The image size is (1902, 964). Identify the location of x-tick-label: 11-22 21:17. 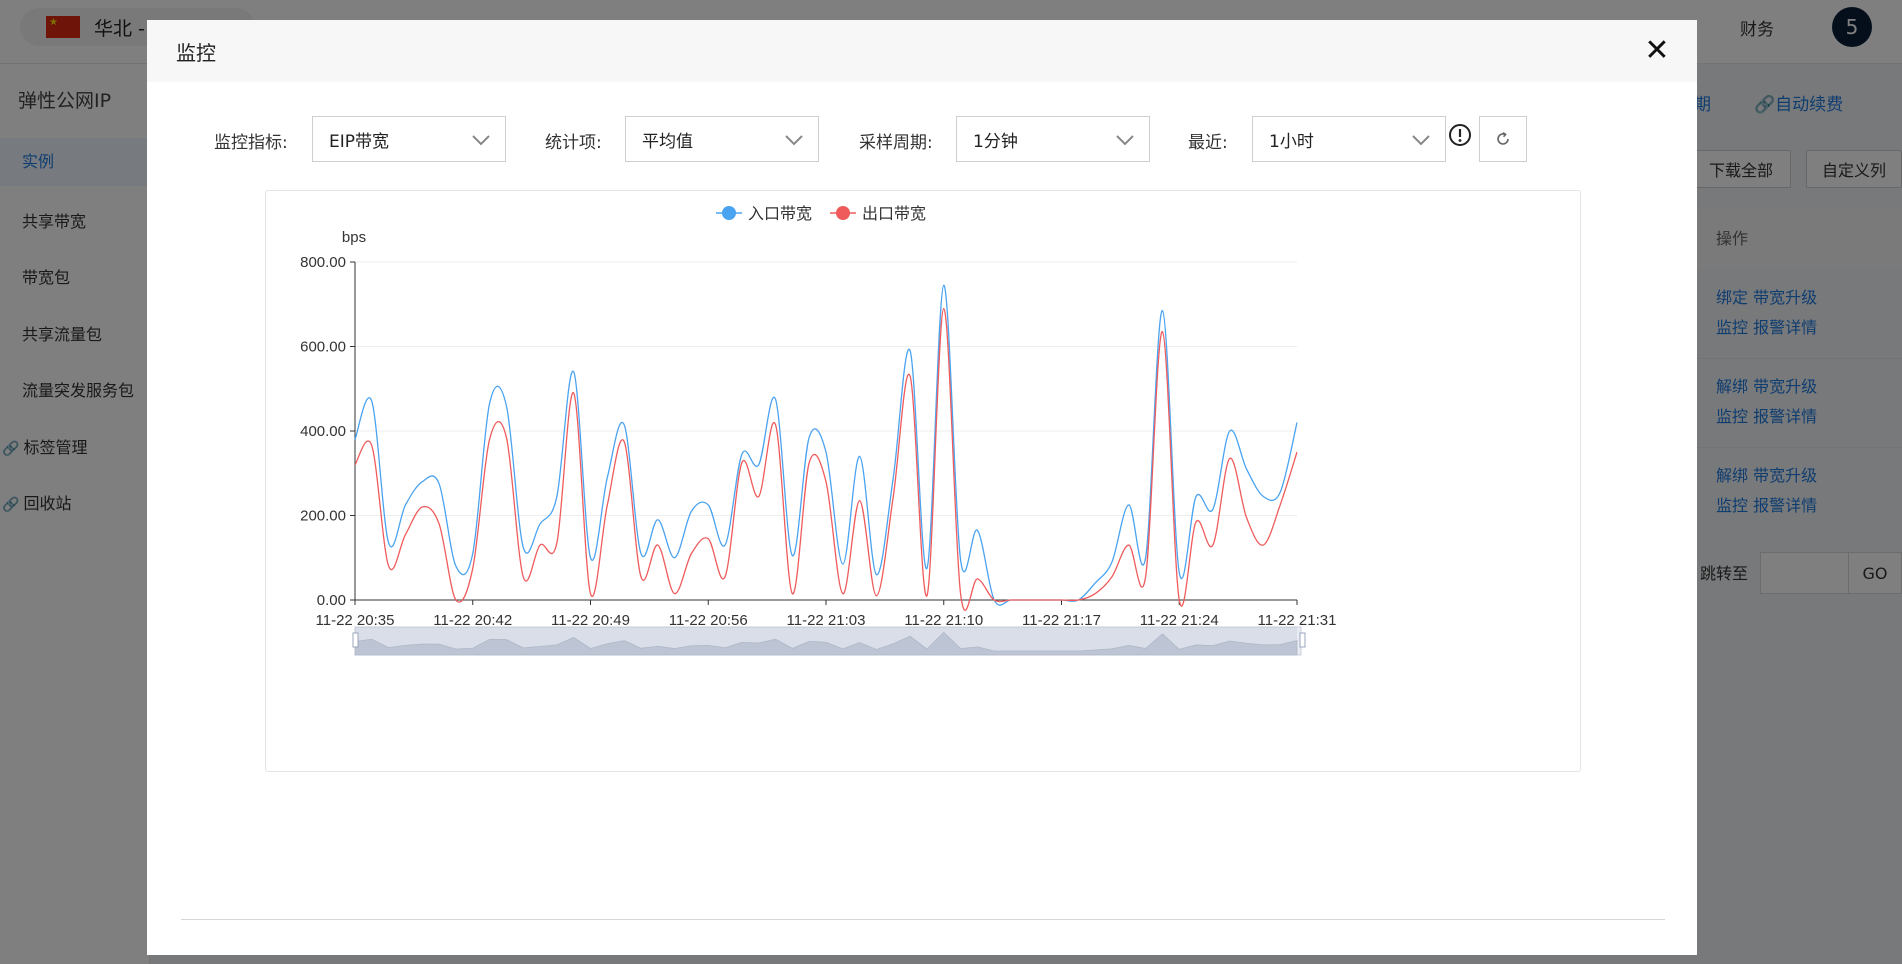
(1061, 620).